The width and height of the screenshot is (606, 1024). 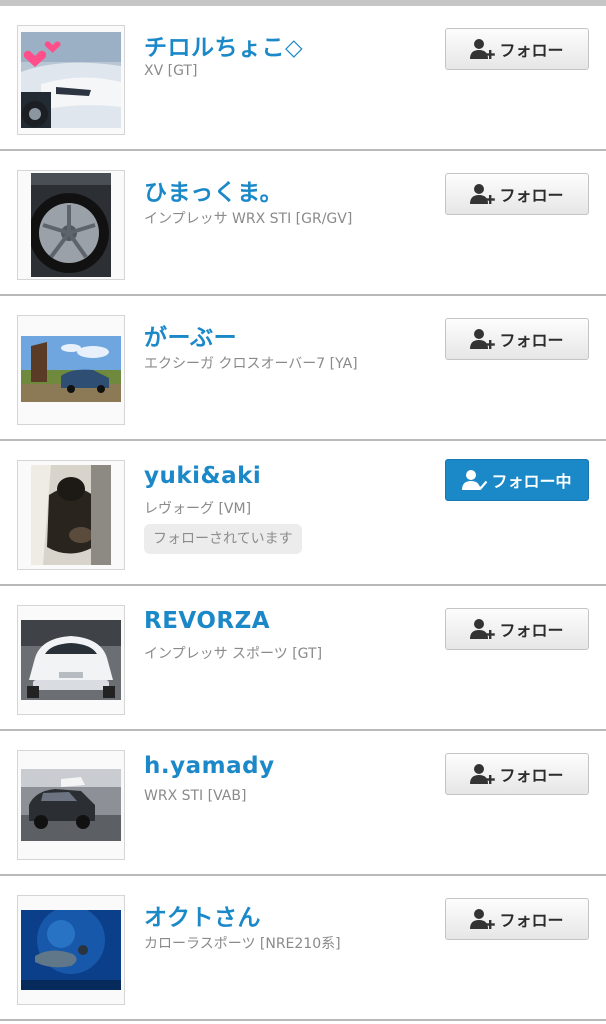 What do you see at coordinates (198, 509) in the screenshot?
I see `car-model: レヴォーグ [VM]` at bounding box center [198, 509].